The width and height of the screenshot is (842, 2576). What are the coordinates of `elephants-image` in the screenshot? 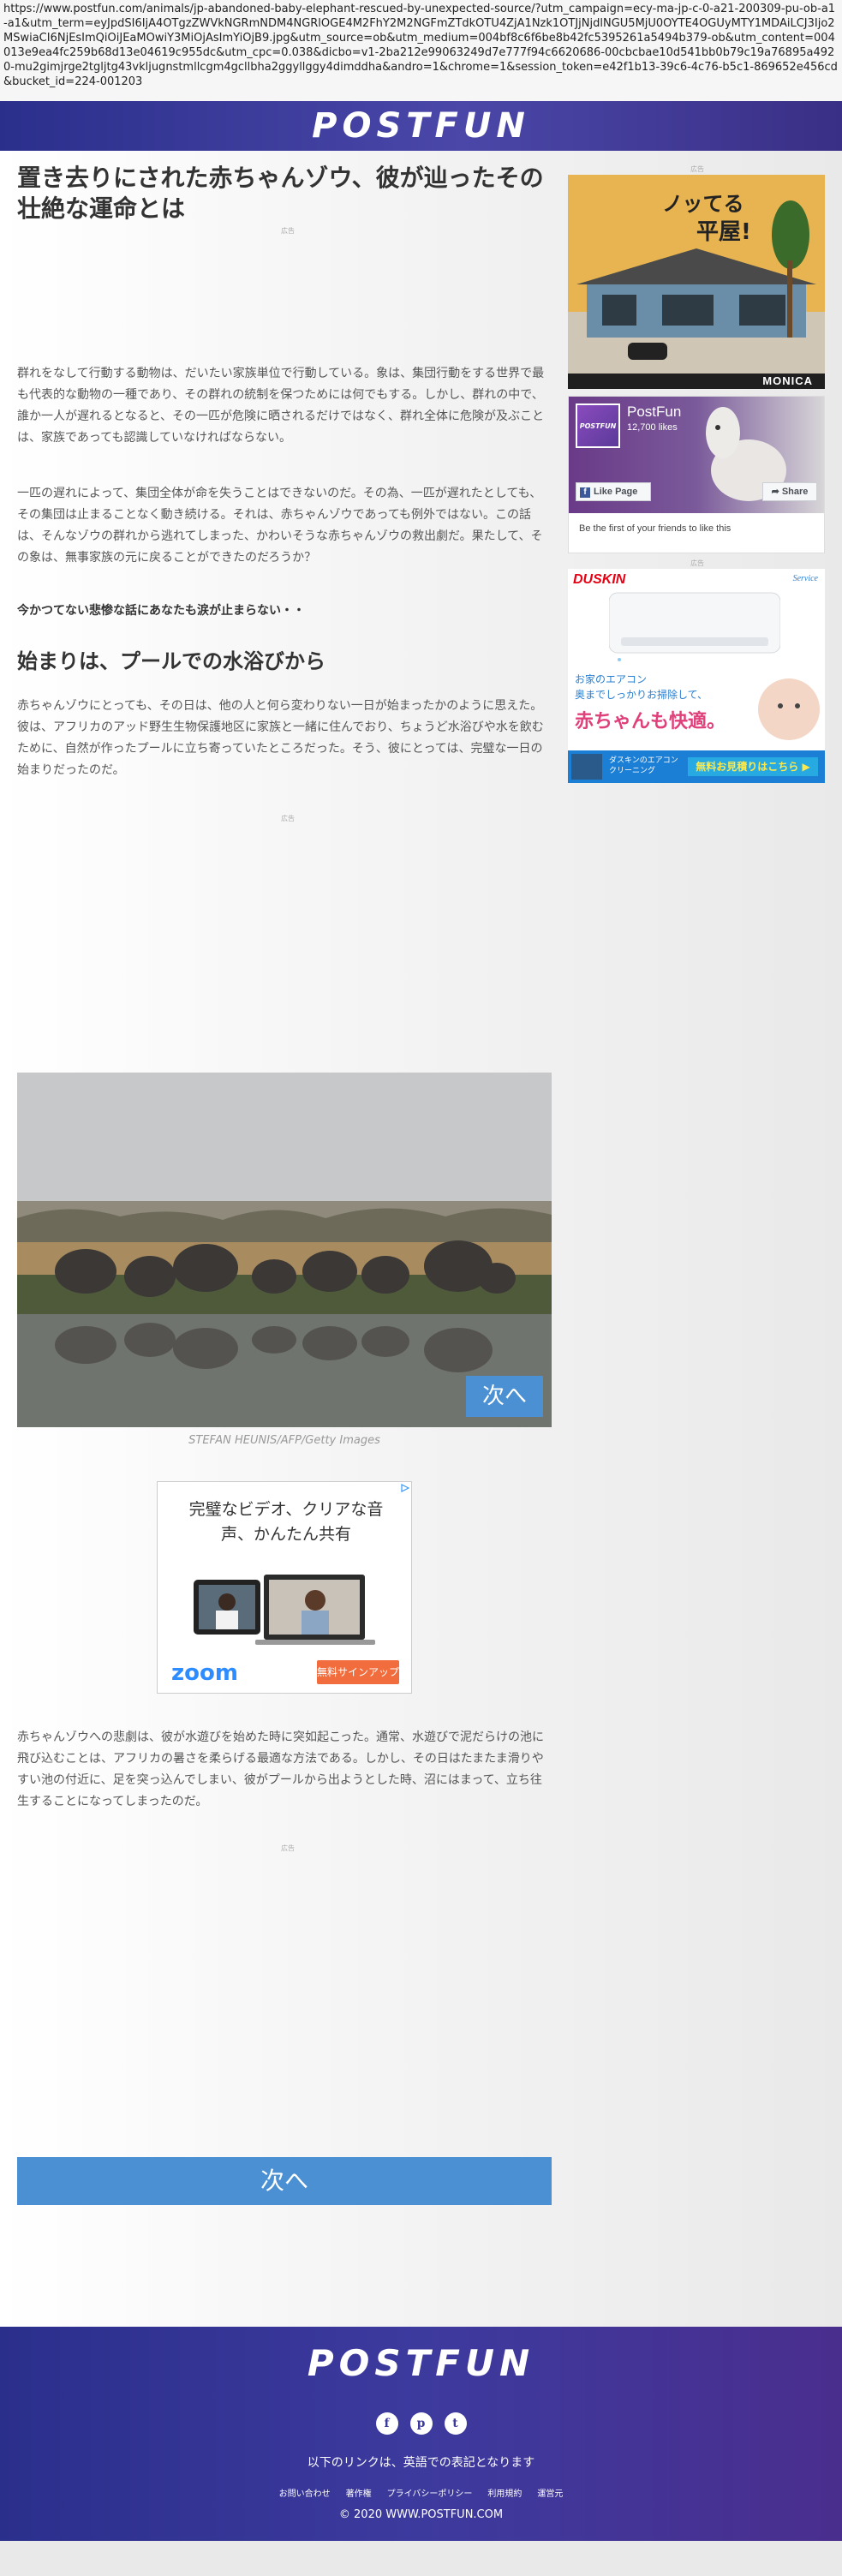 It's located at (284, 1250).